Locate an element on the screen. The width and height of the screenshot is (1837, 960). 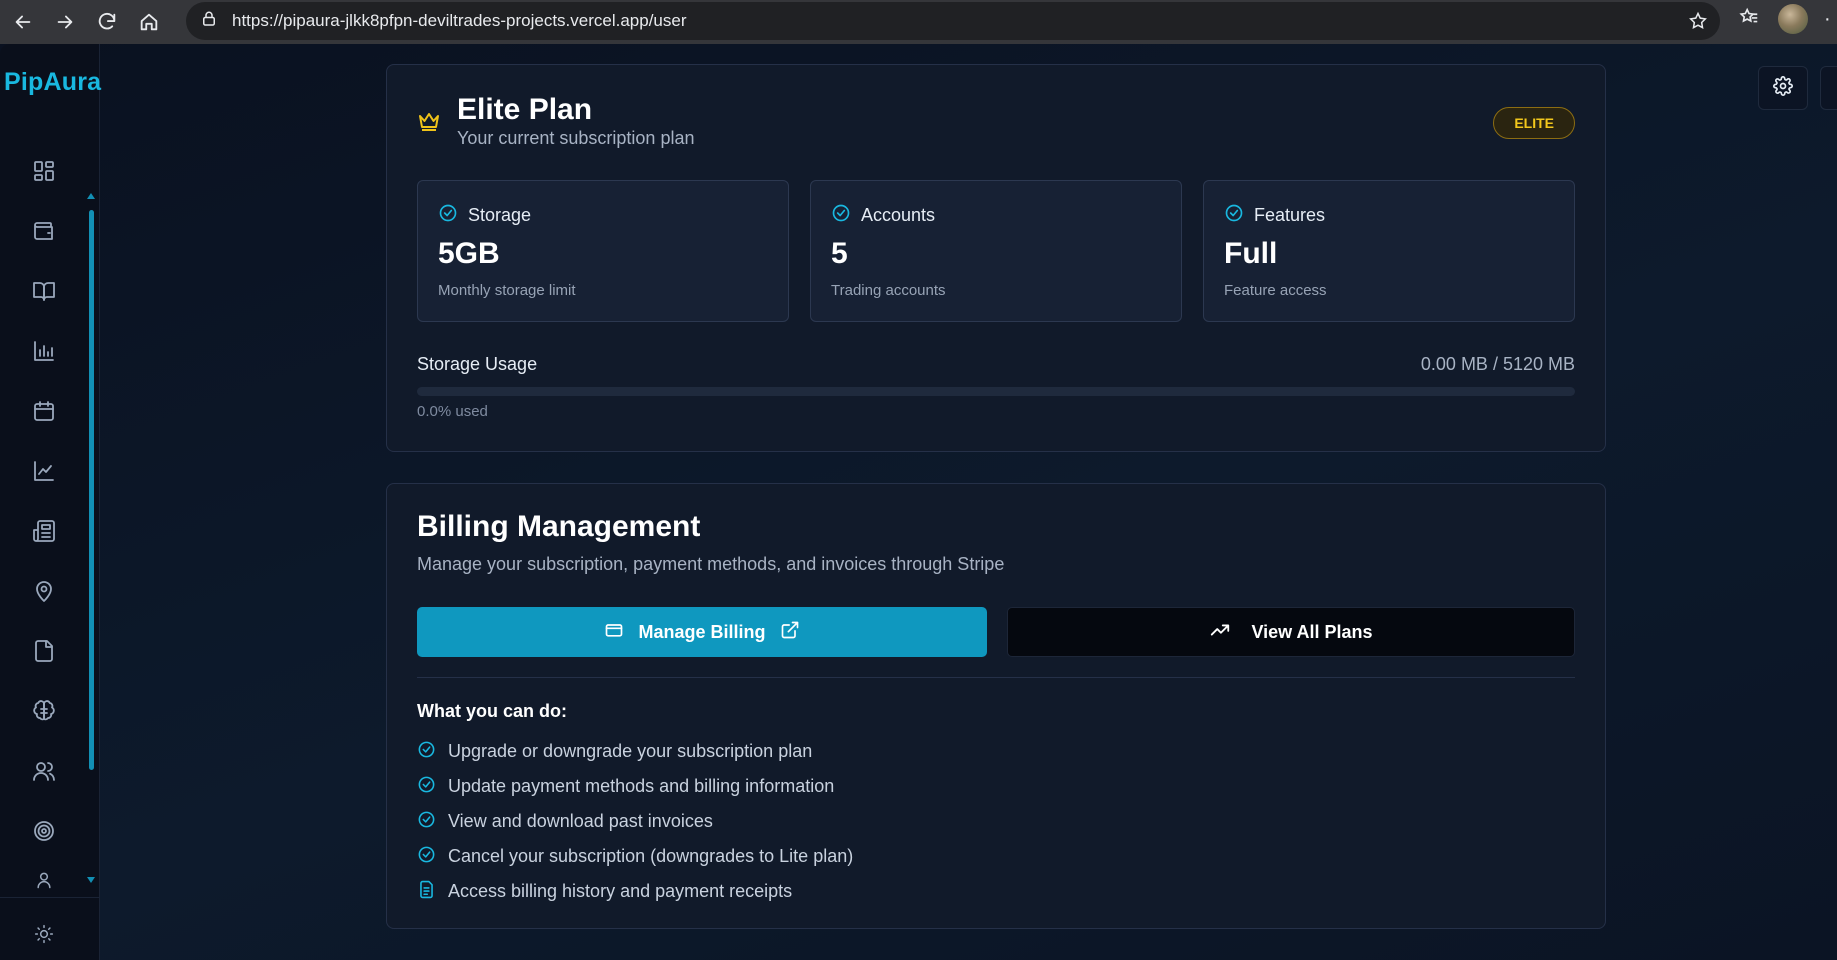
reload-icon is located at coordinates (107, 22).